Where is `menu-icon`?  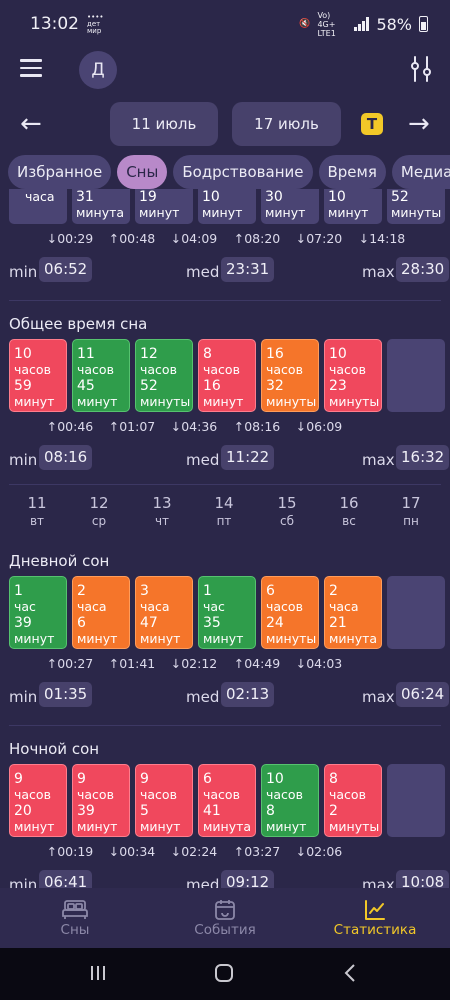 menu-icon is located at coordinates (31, 68).